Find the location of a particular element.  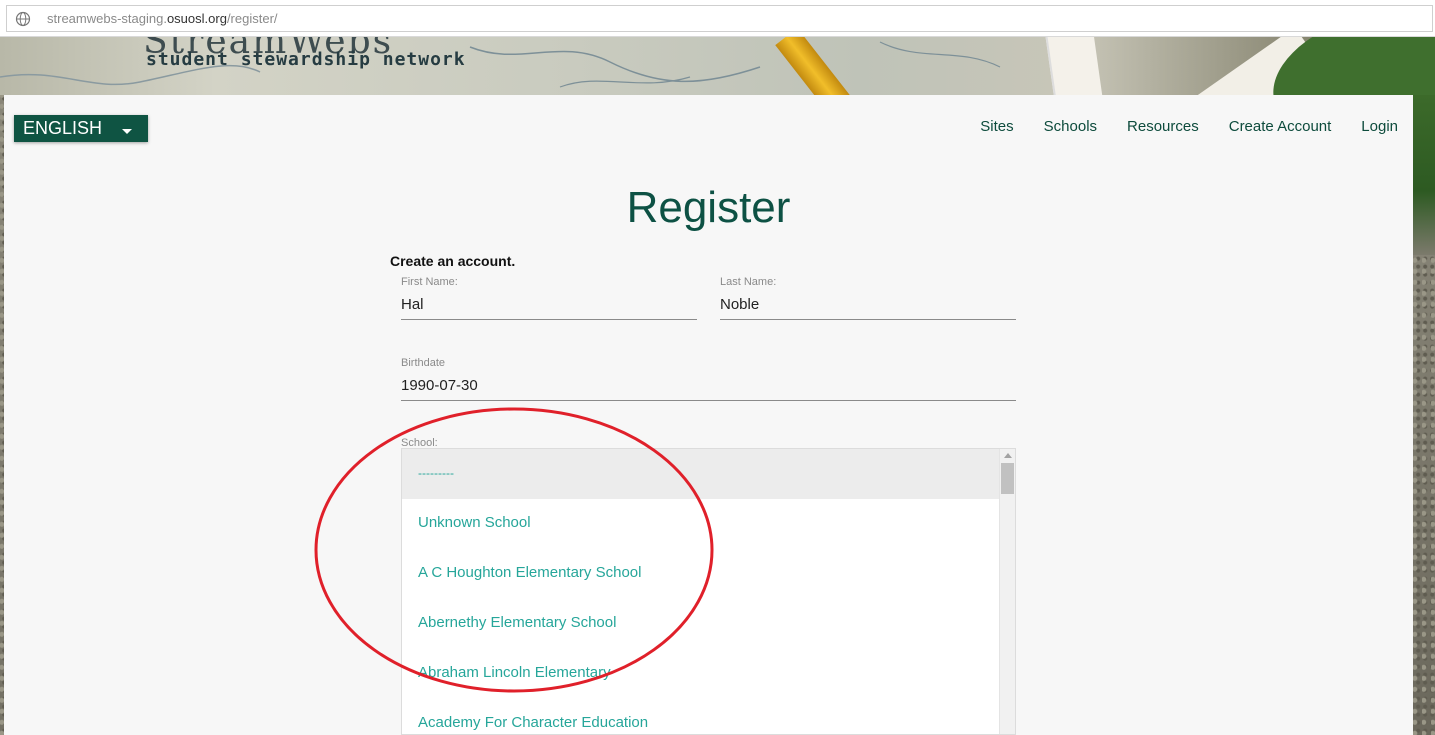

address-bar: streamwebs-staging.osuosl.org/register/ is located at coordinates (717, 18).